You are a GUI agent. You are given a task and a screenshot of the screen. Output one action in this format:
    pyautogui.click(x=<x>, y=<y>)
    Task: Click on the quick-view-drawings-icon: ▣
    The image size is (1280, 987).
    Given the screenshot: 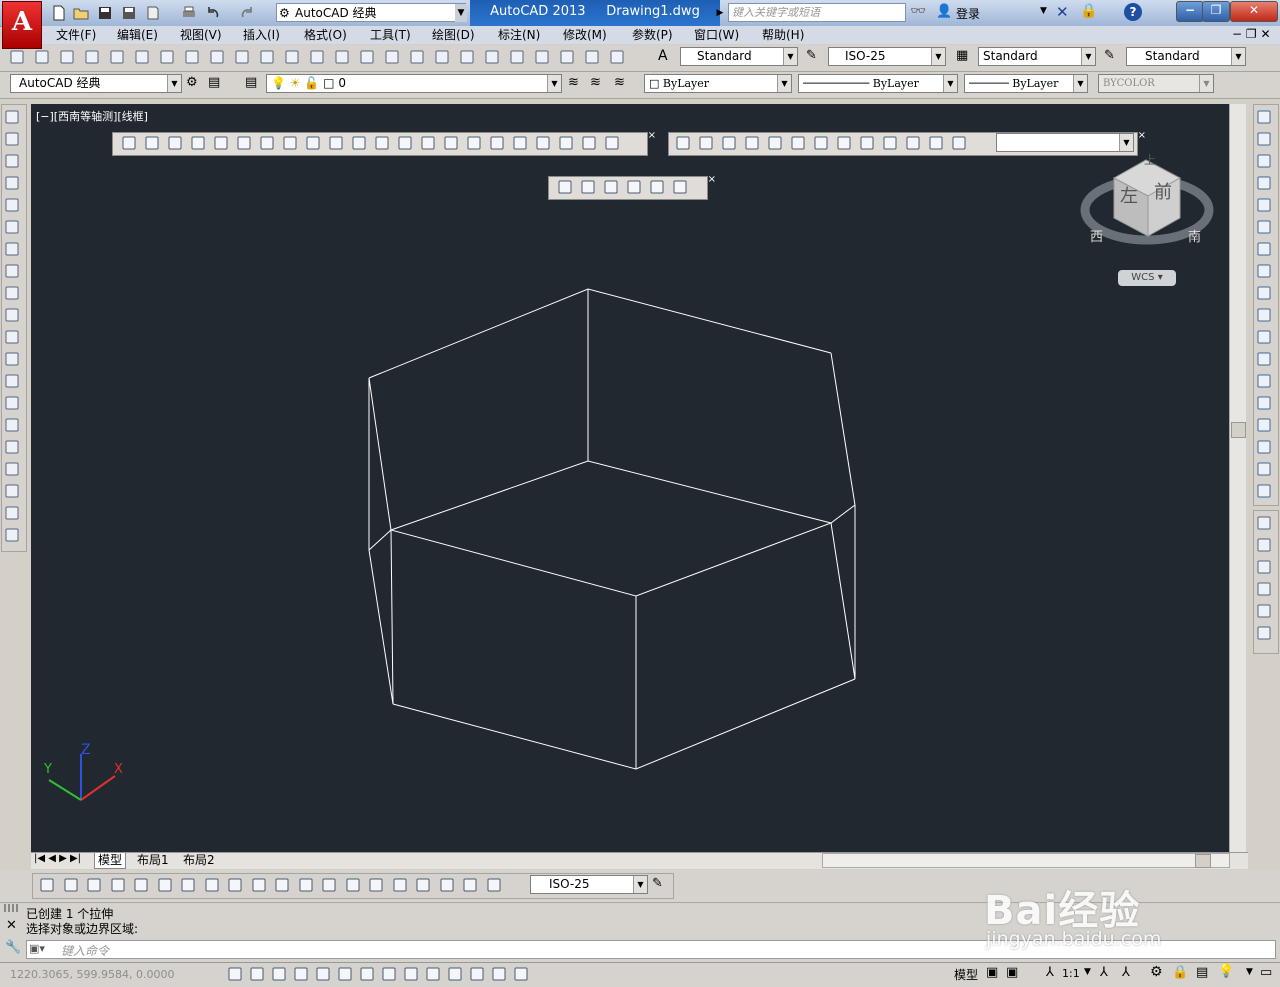 What is the action you would take?
    pyautogui.click(x=1012, y=972)
    